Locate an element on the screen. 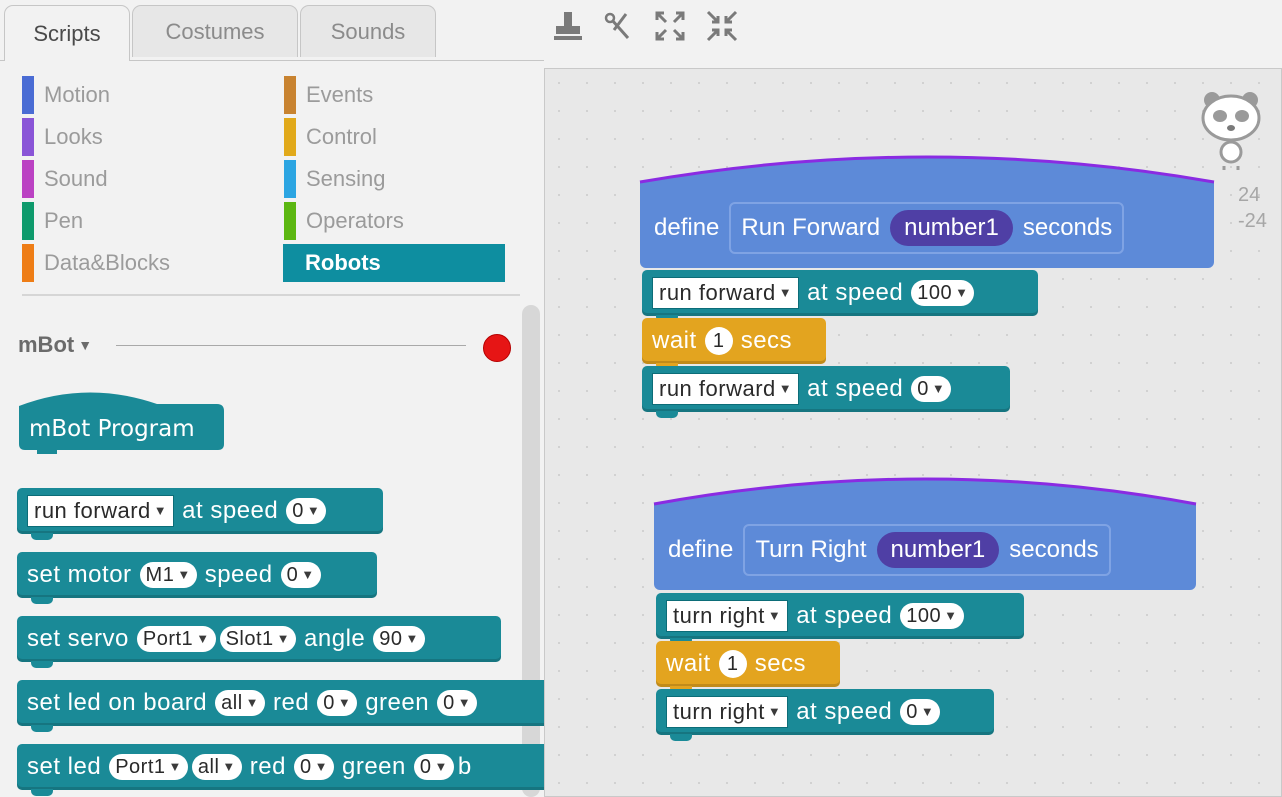  set-motor-block: set motor M1 ▼ speed 0 ▼ is located at coordinates (197, 578).